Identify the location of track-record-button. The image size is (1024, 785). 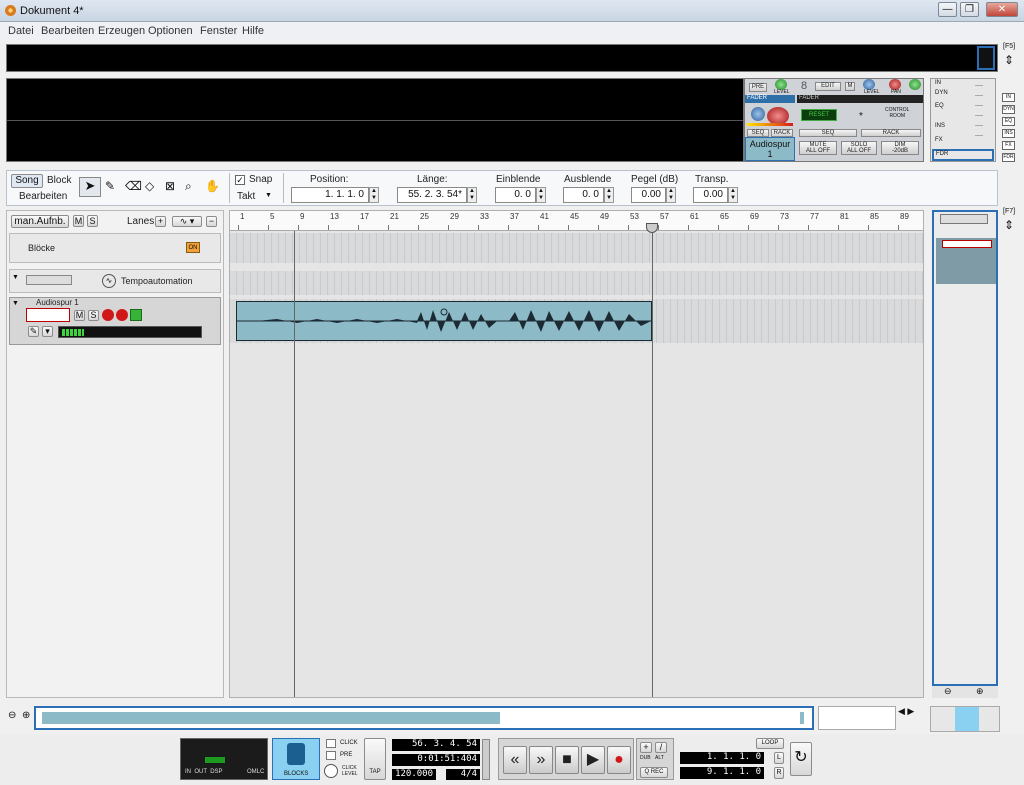
(108, 315).